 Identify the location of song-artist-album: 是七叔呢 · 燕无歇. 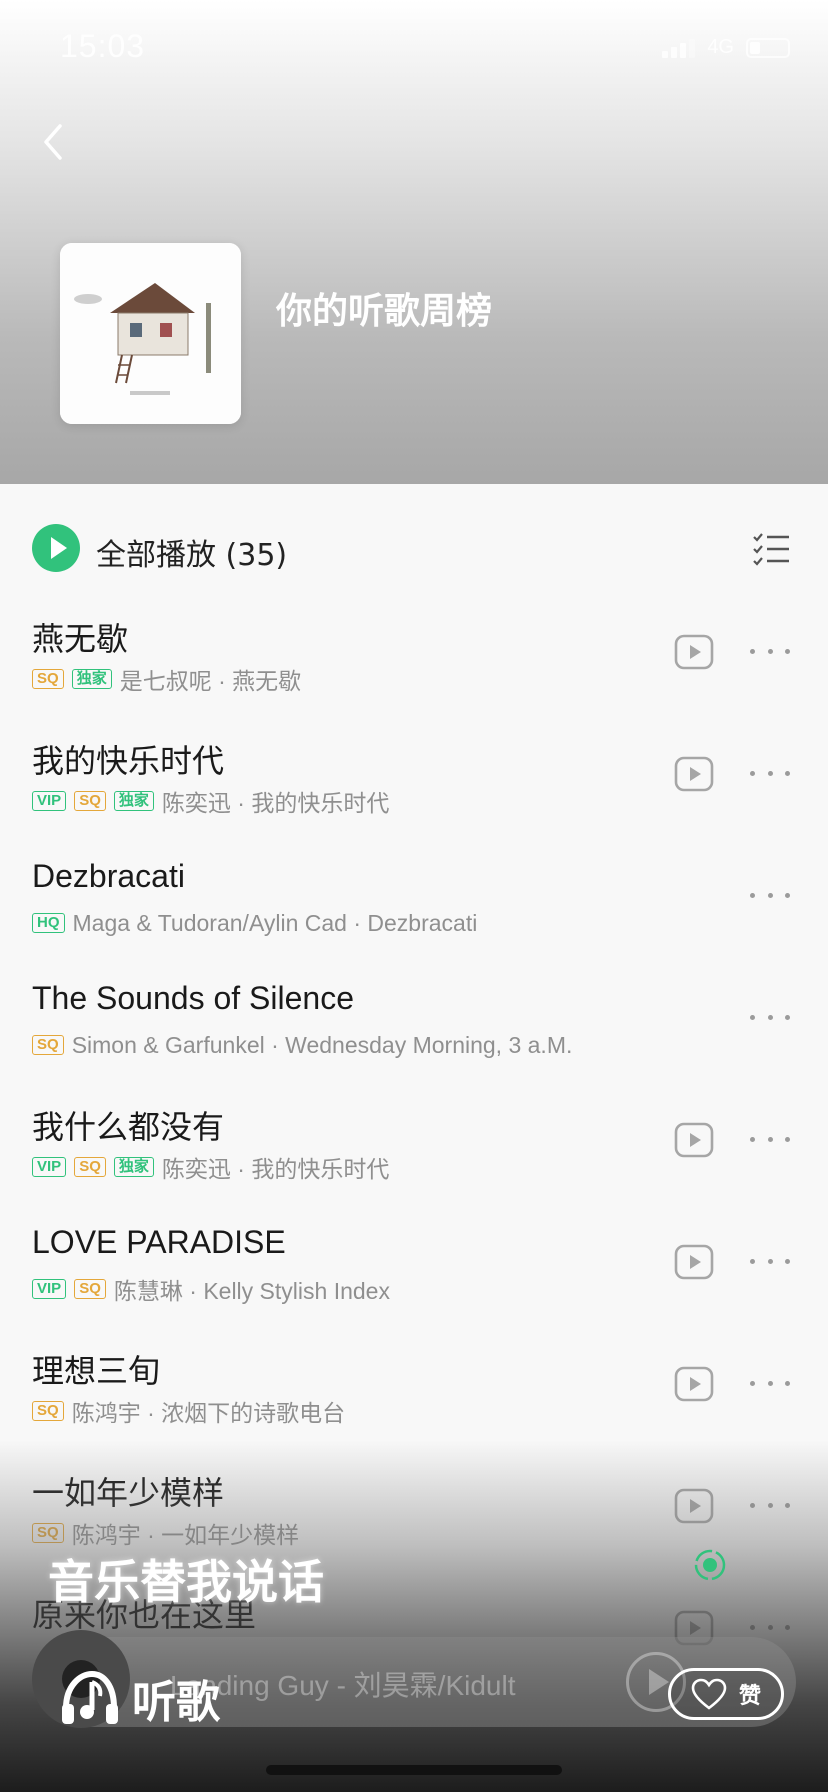
(210, 681).